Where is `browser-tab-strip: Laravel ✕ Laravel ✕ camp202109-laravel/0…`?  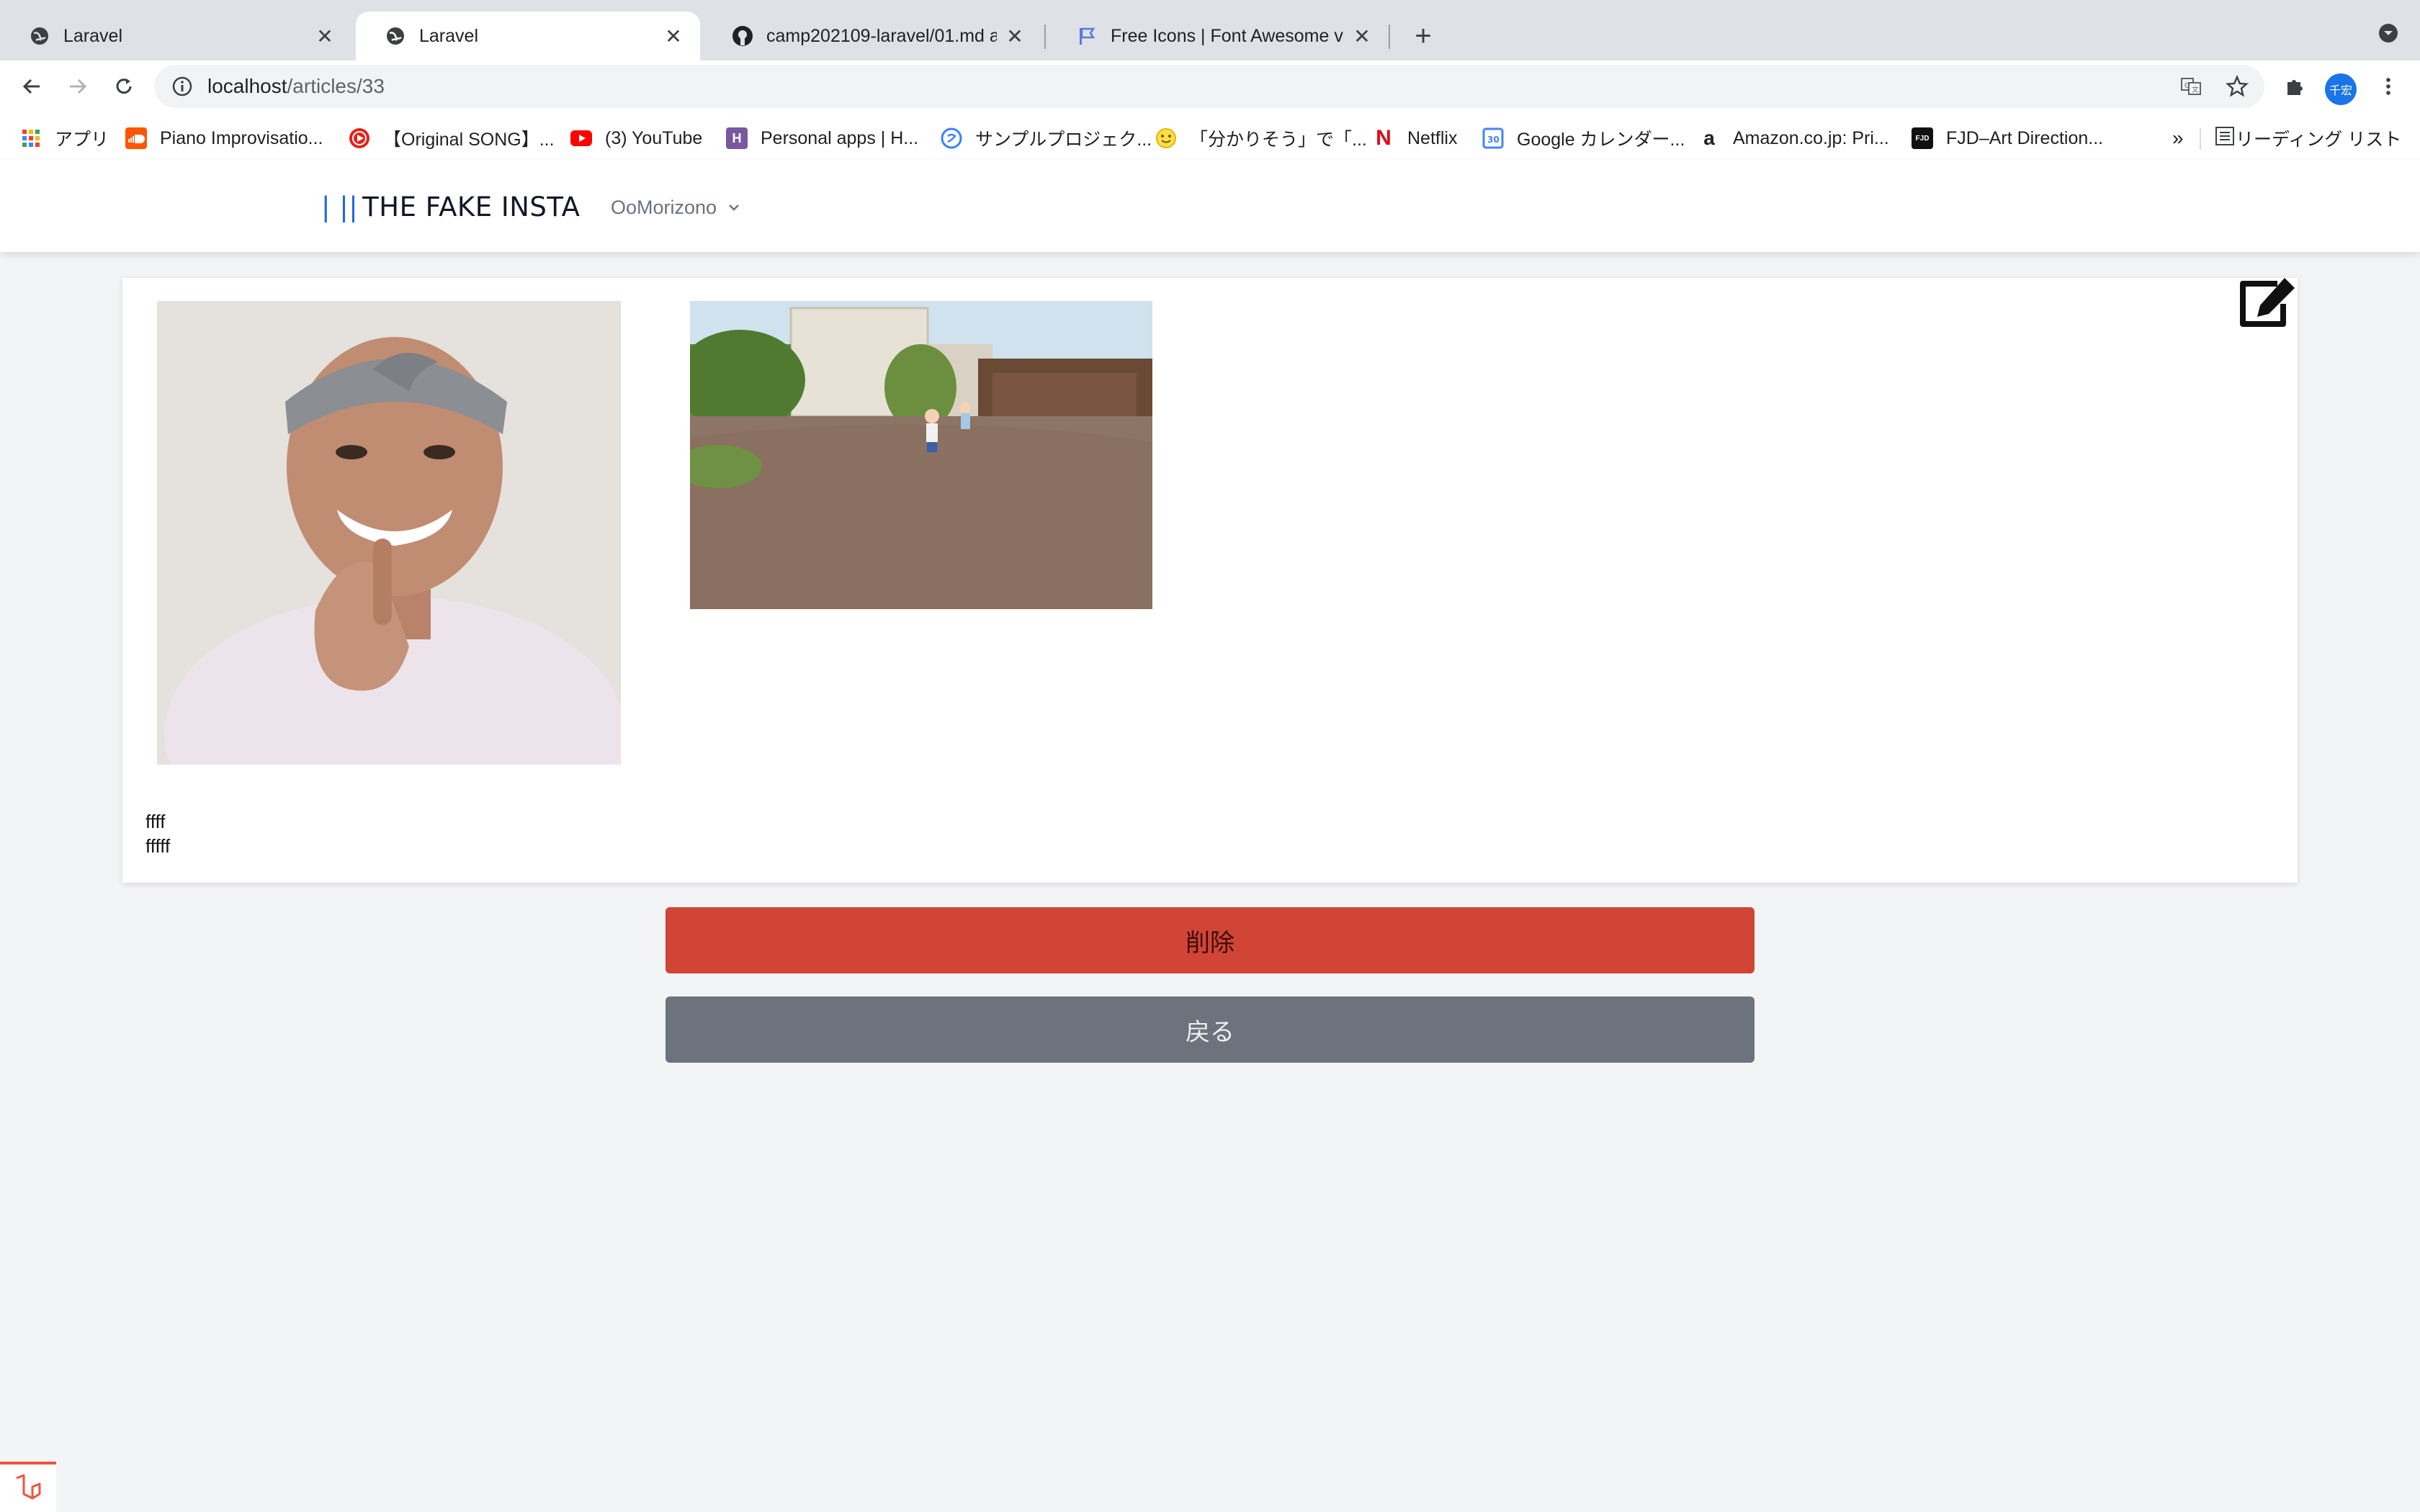 browser-tab-strip: Laravel ✕ Laravel ✕ camp202109-laravel/0… is located at coordinates (1210, 30).